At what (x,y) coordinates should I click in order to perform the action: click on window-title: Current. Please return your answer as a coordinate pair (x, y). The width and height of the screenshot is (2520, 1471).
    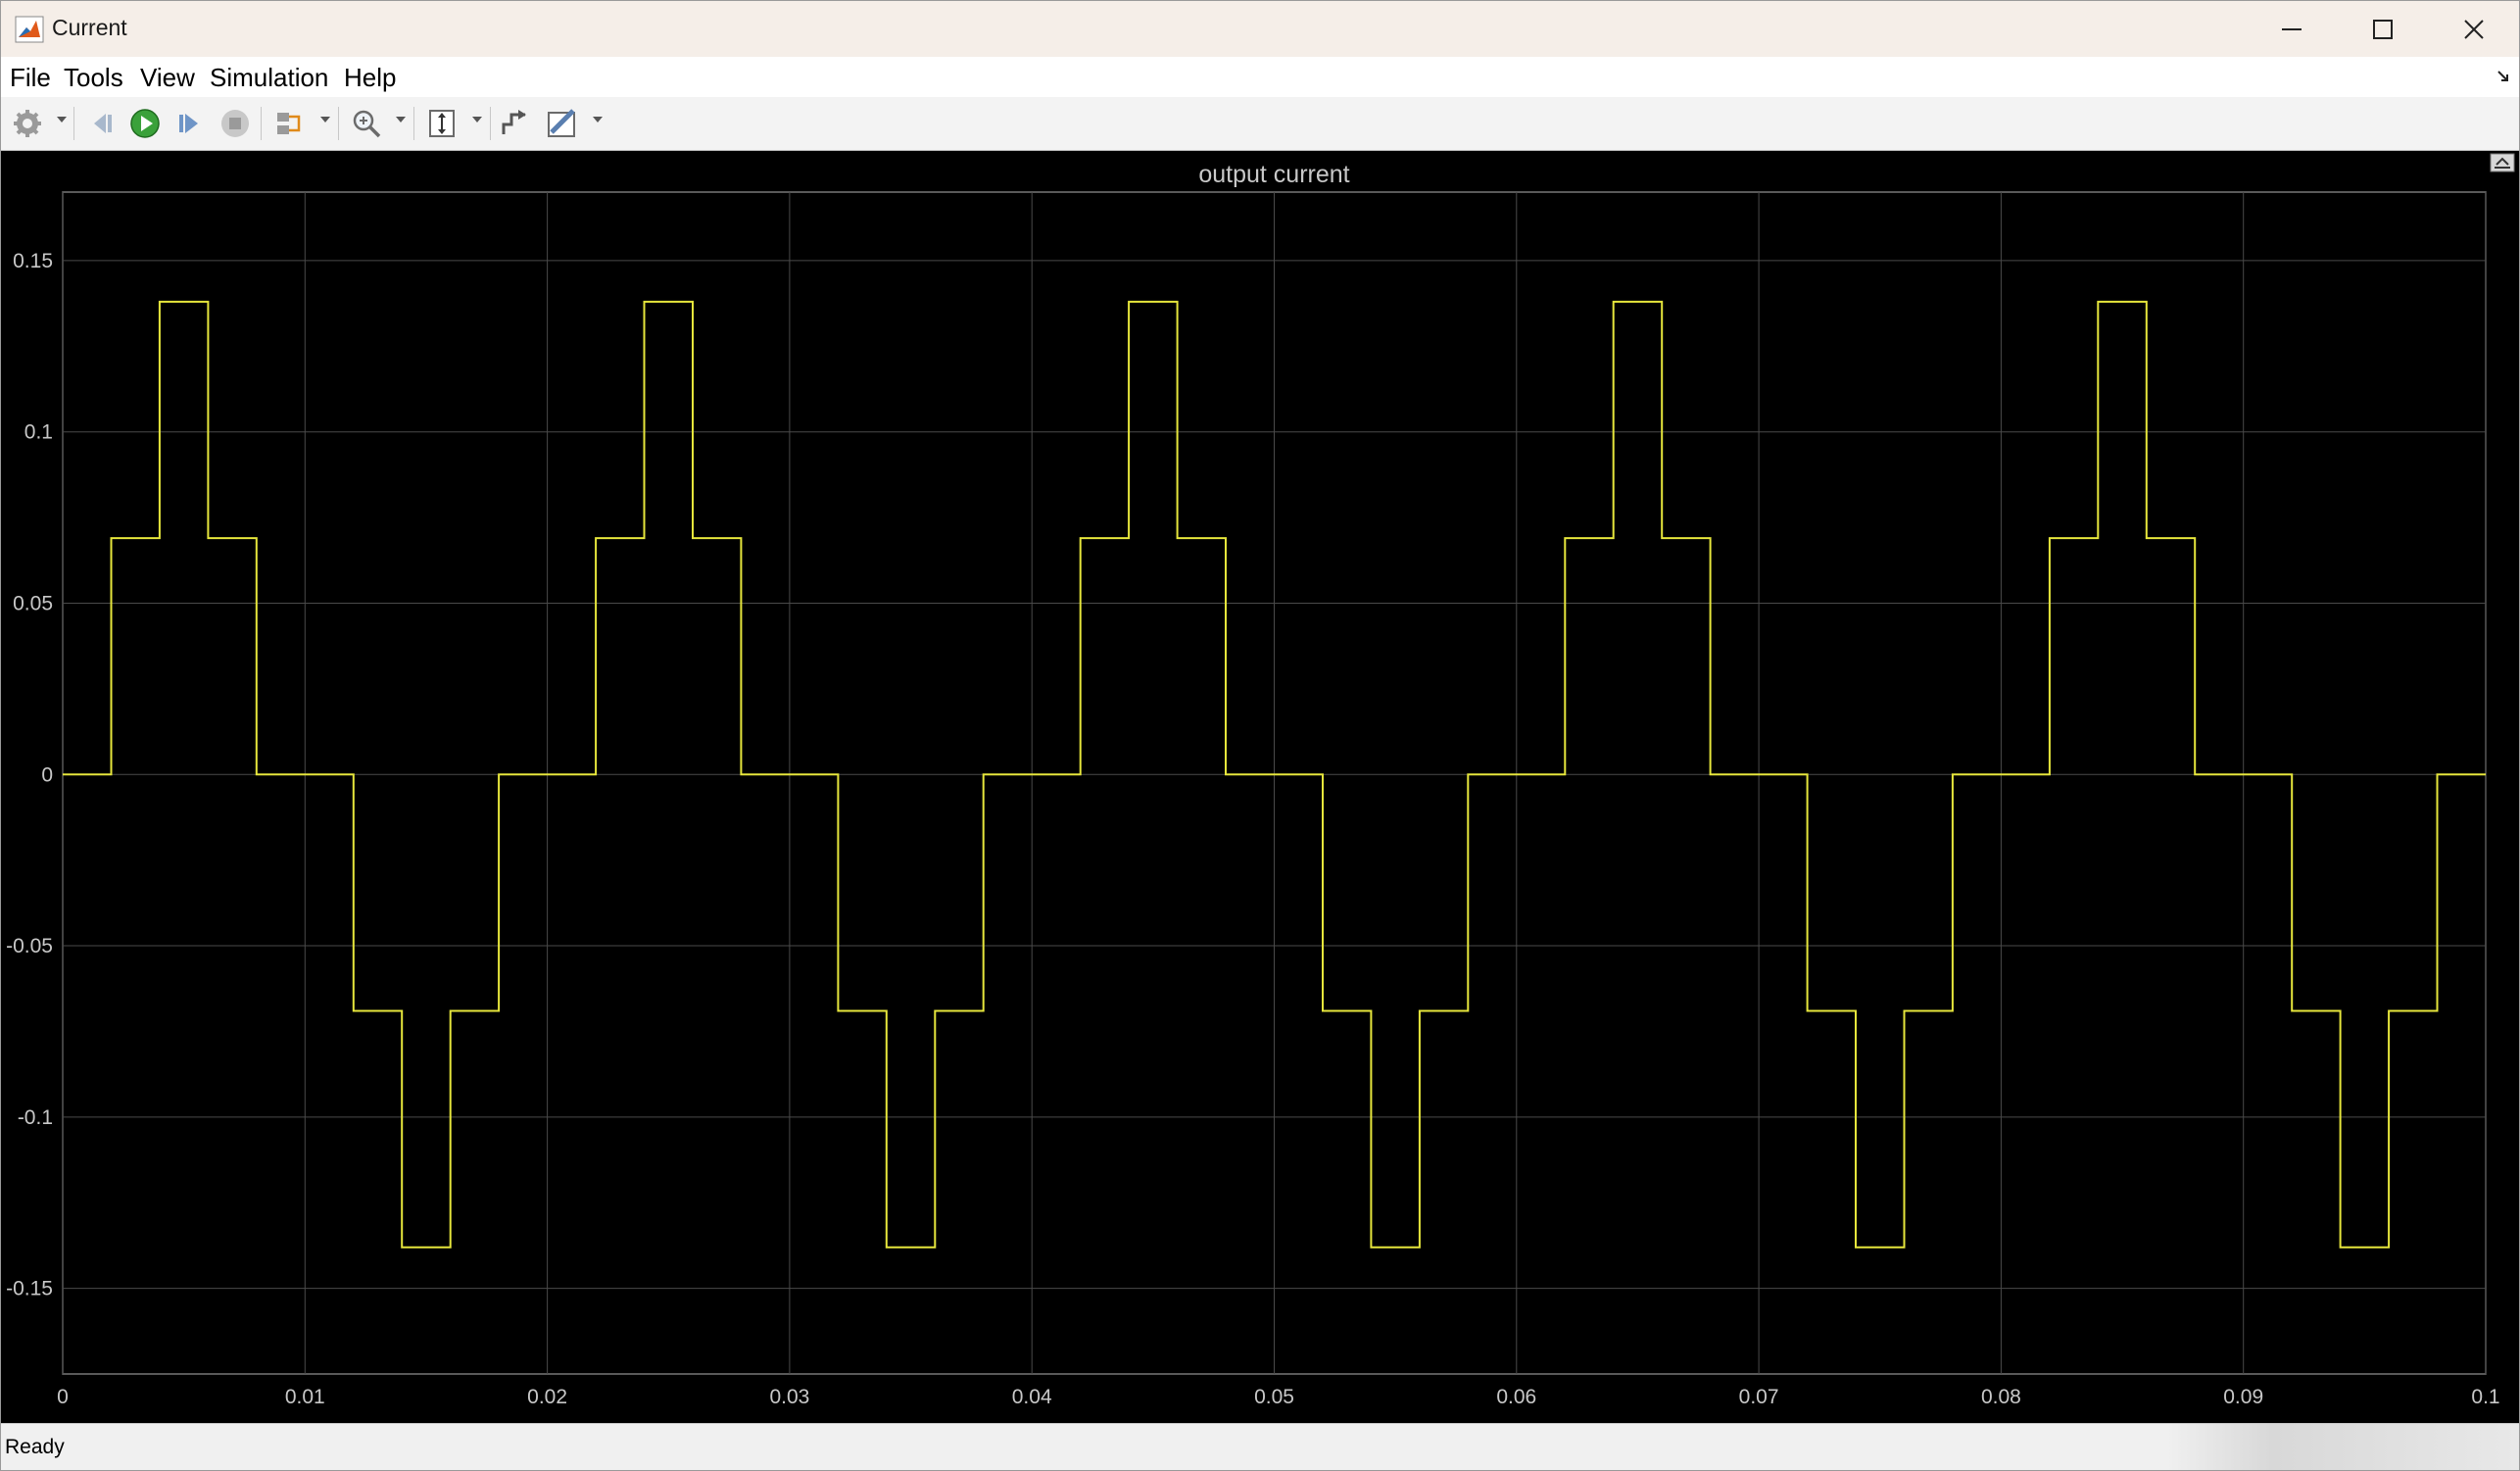
    Looking at the image, I should click on (89, 27).